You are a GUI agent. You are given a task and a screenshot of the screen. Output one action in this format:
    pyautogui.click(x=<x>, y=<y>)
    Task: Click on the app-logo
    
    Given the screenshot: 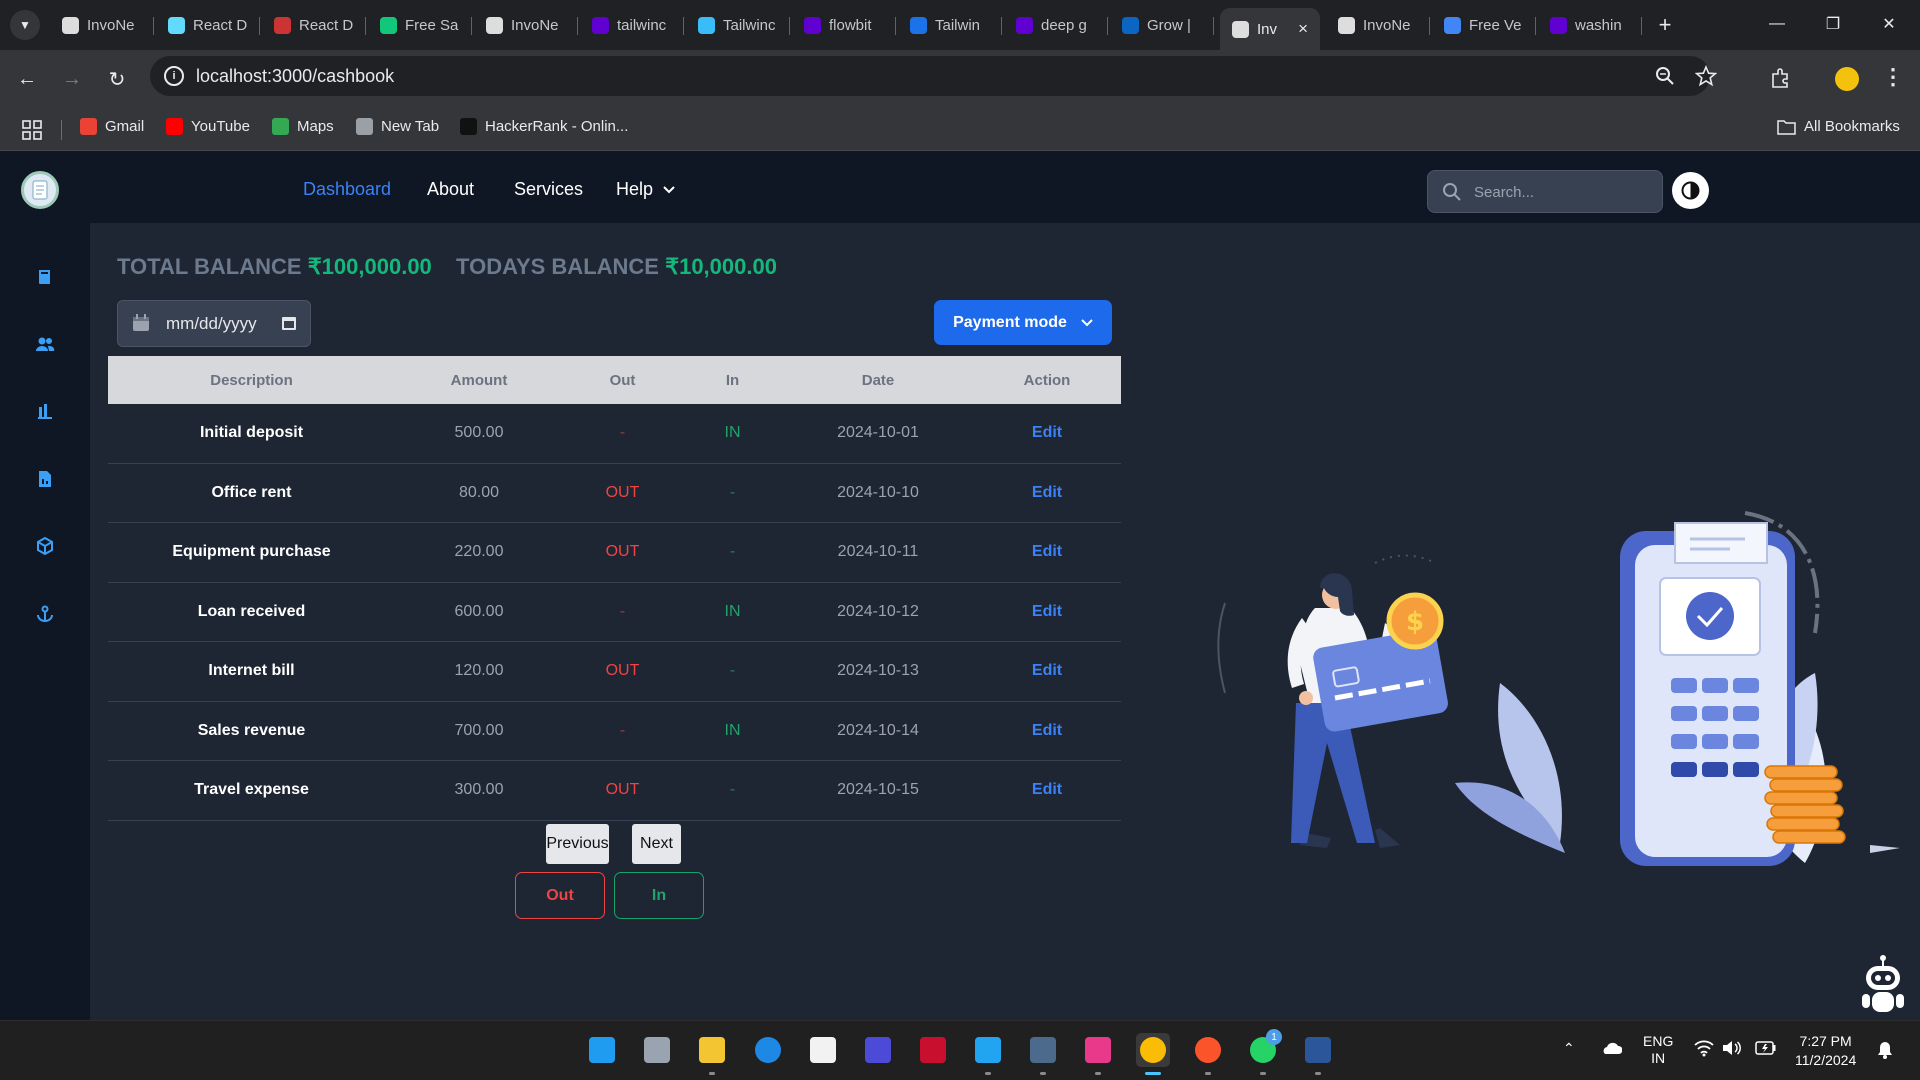 What is the action you would take?
    pyautogui.click(x=40, y=190)
    